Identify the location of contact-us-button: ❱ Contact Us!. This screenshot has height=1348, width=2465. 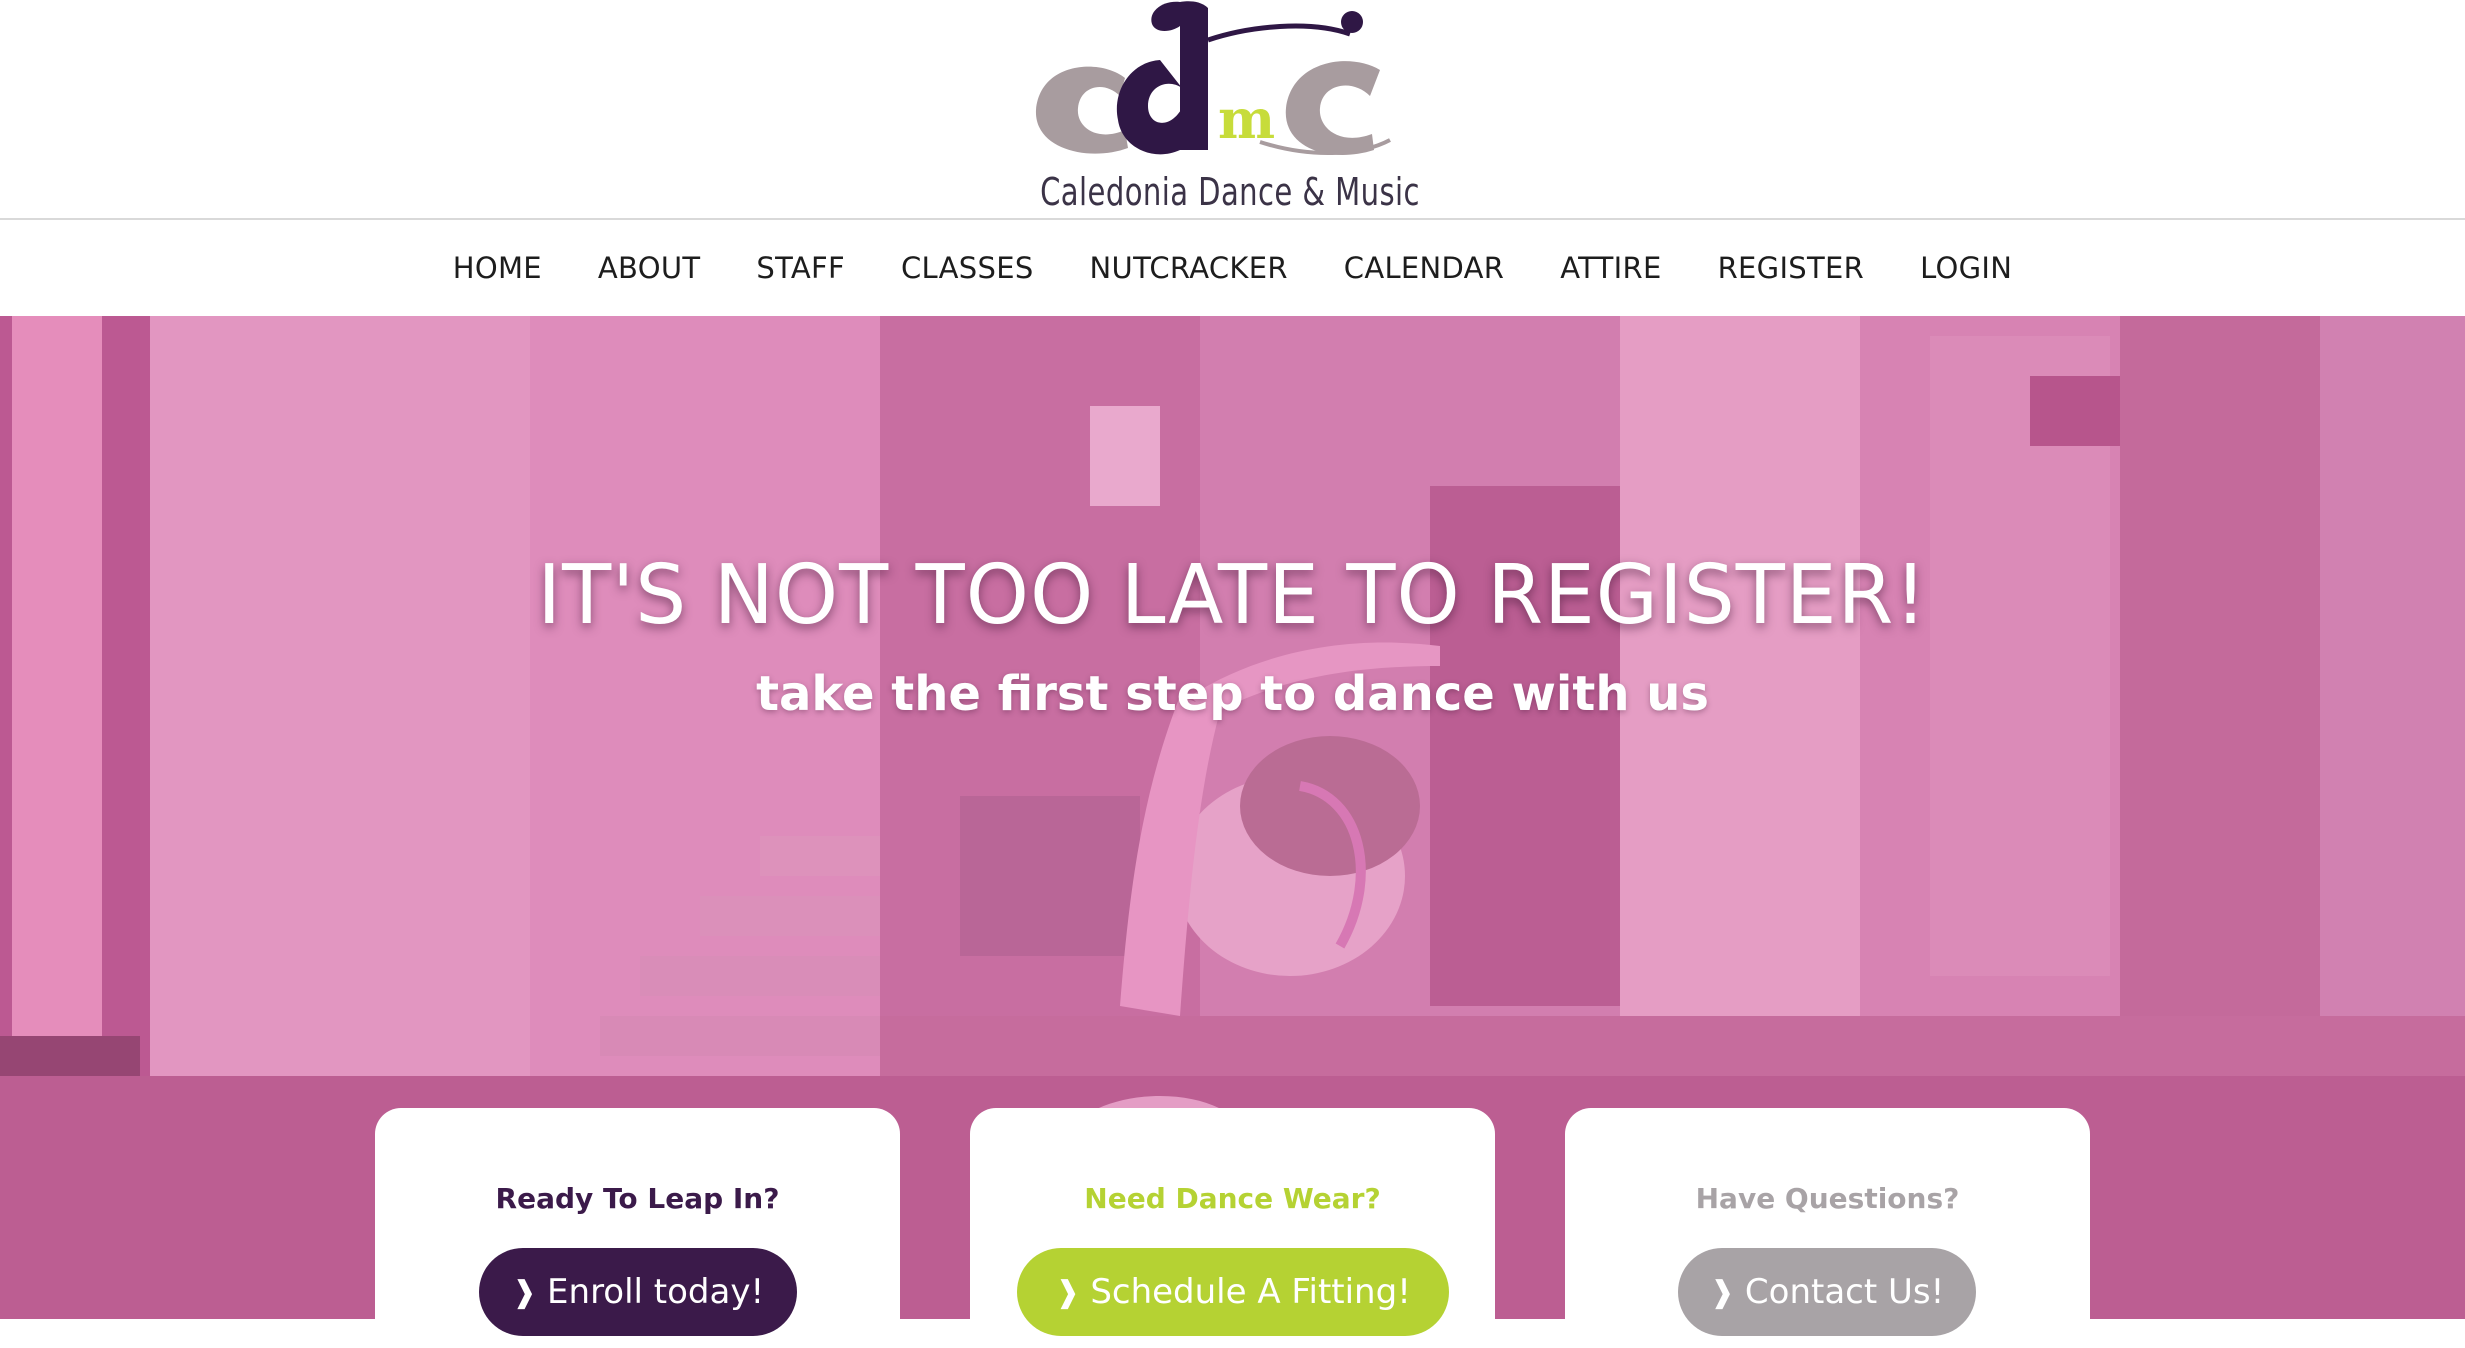
(1827, 1292).